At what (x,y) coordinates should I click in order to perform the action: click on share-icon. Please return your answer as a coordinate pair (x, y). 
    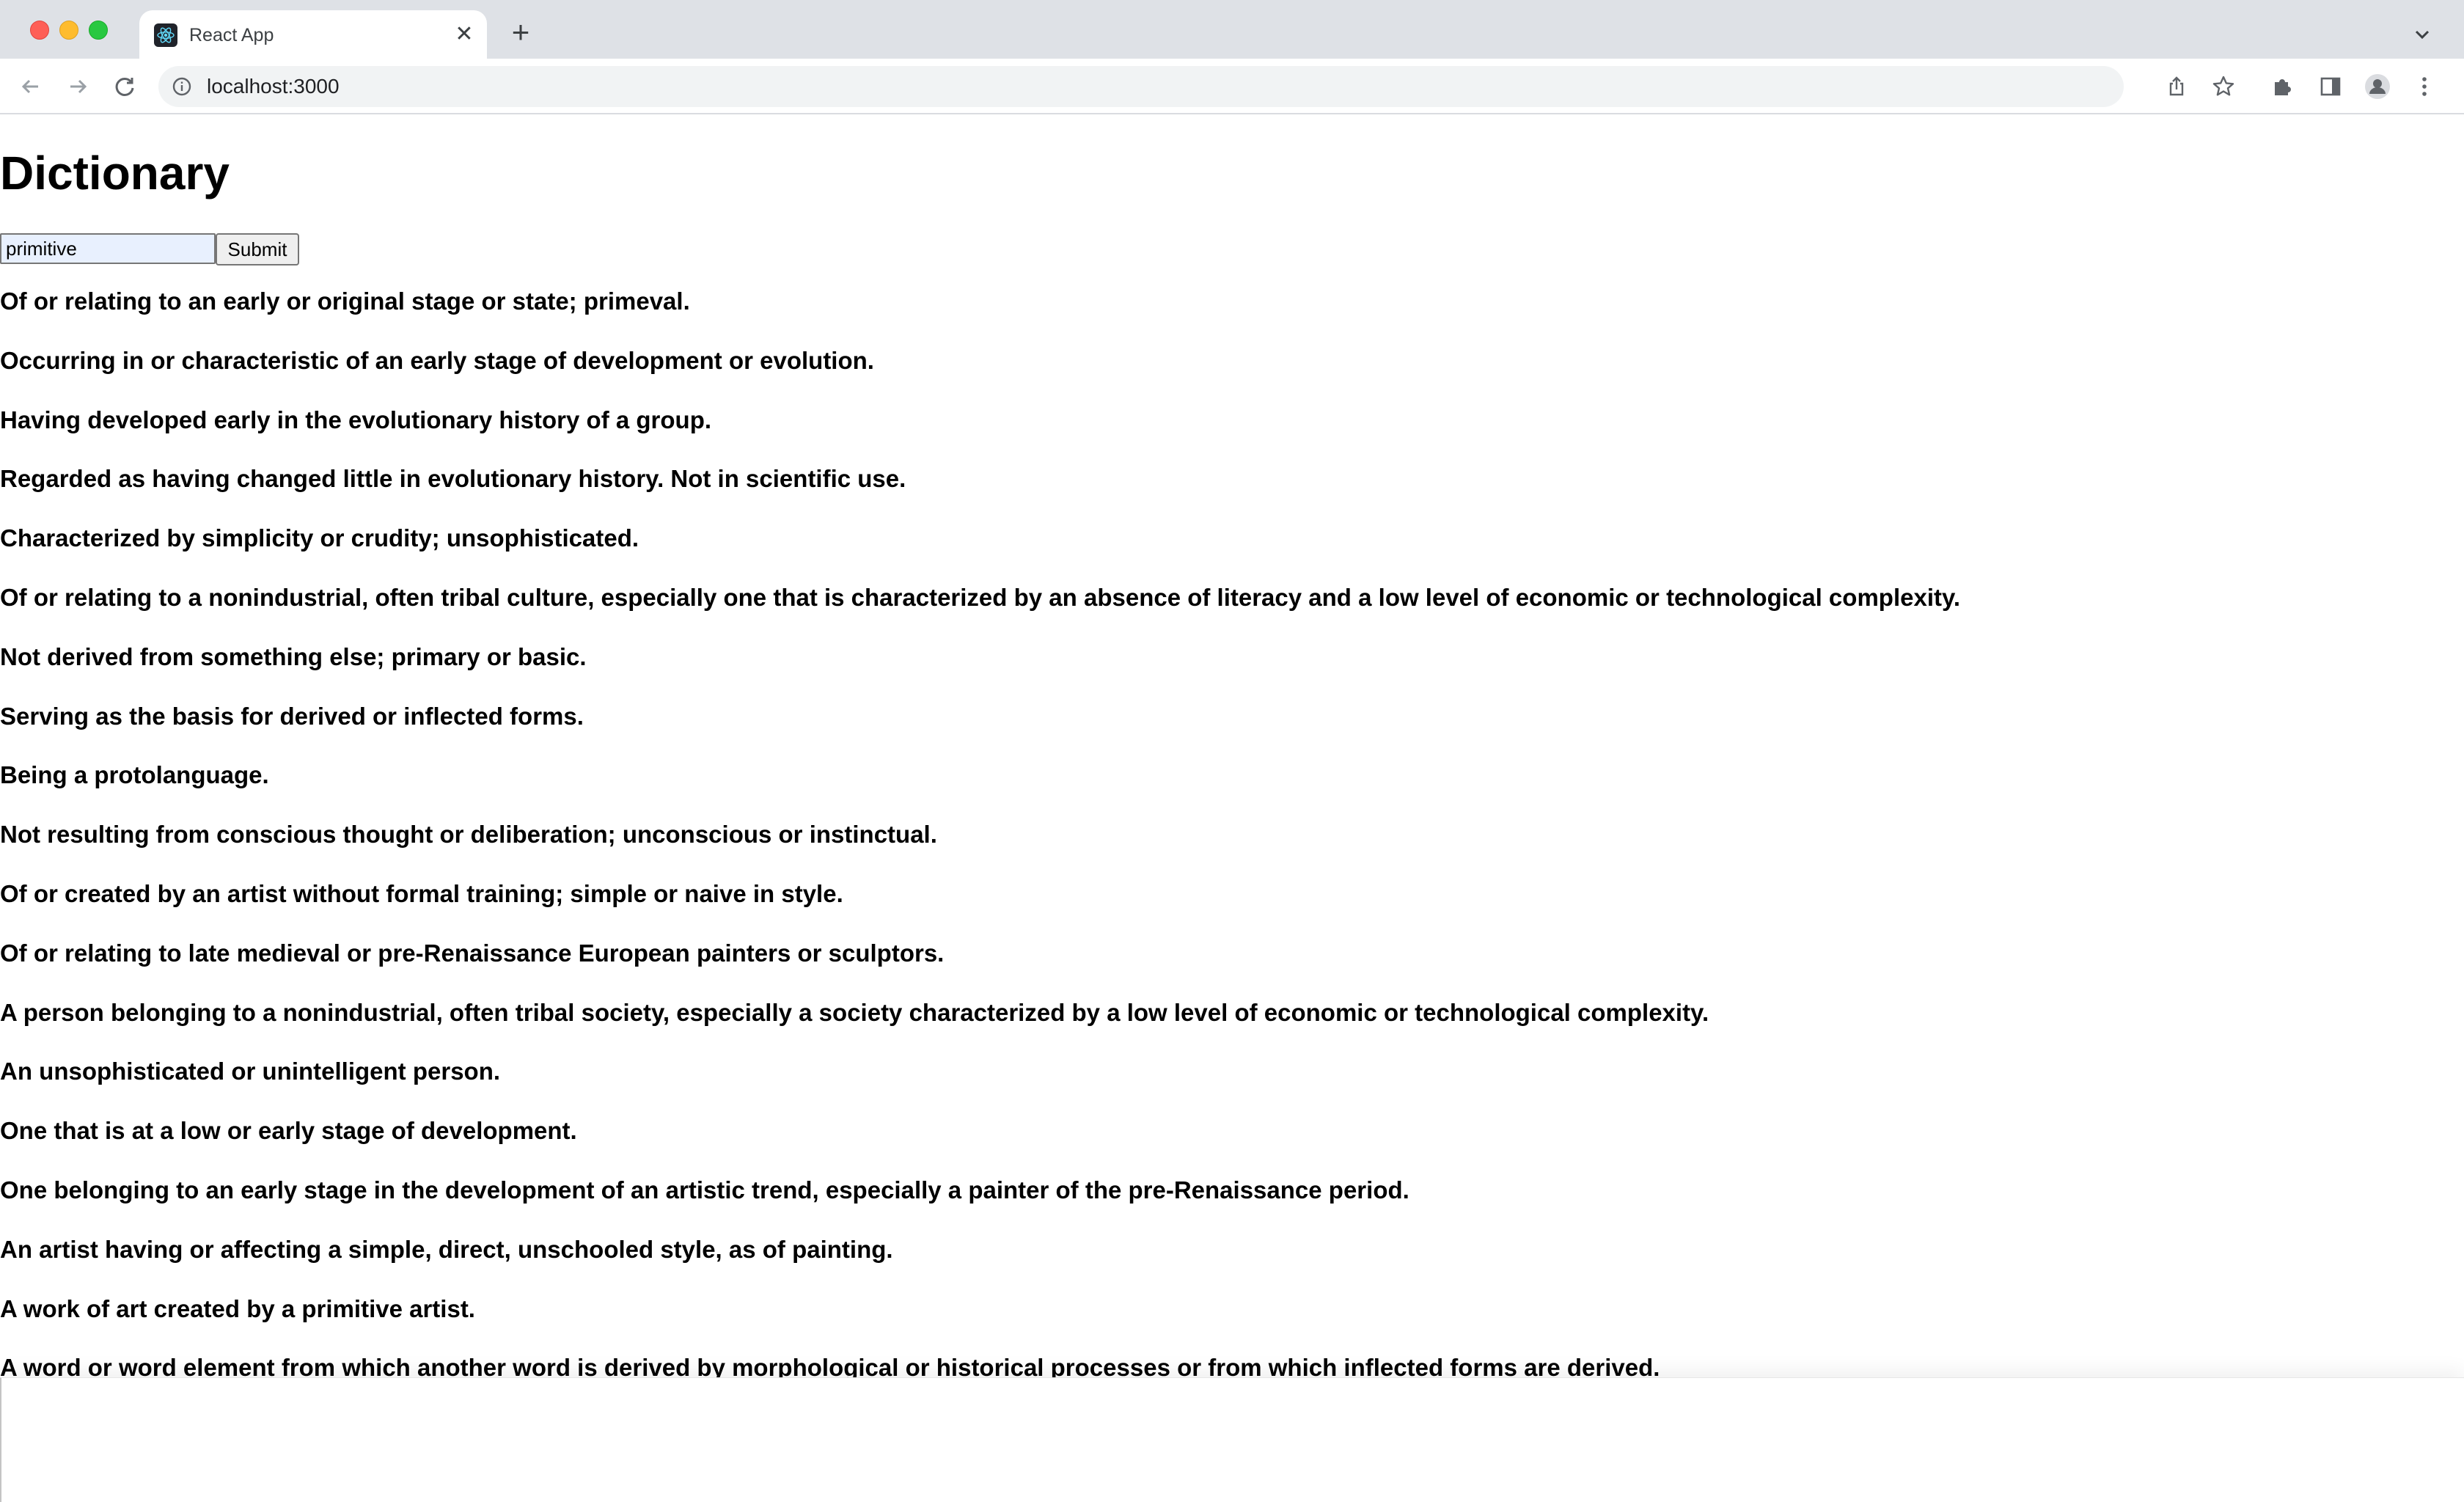
    Looking at the image, I should click on (2176, 88).